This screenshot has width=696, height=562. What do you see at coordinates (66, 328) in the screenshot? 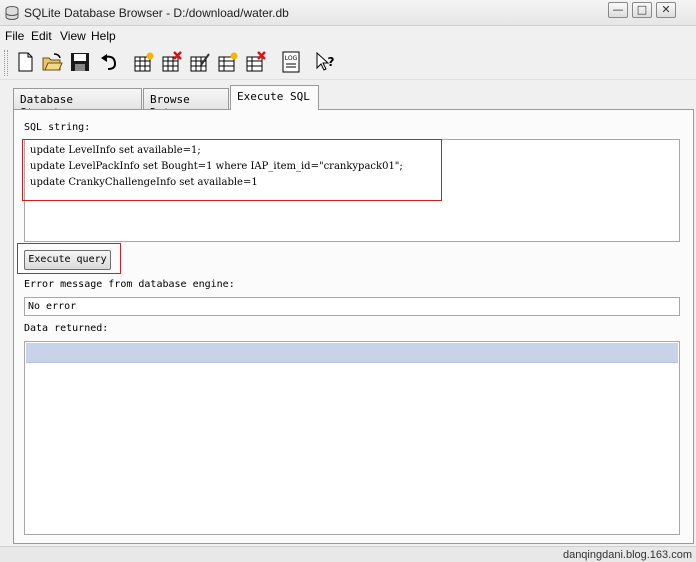
I see `data-returned-label: Data returned:` at bounding box center [66, 328].